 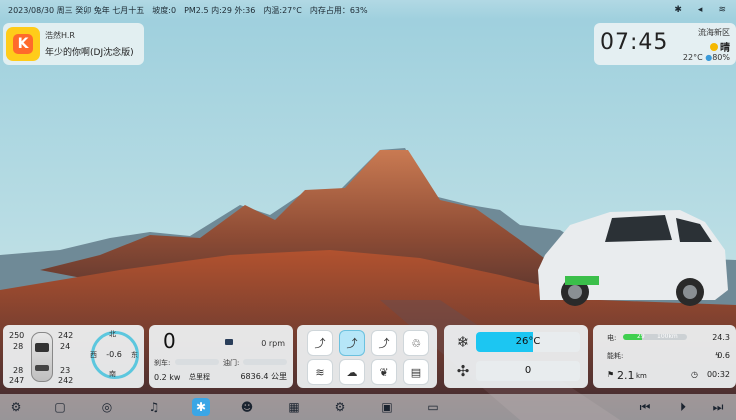 I want to click on fan-icon: ✣, so click(x=463, y=371).